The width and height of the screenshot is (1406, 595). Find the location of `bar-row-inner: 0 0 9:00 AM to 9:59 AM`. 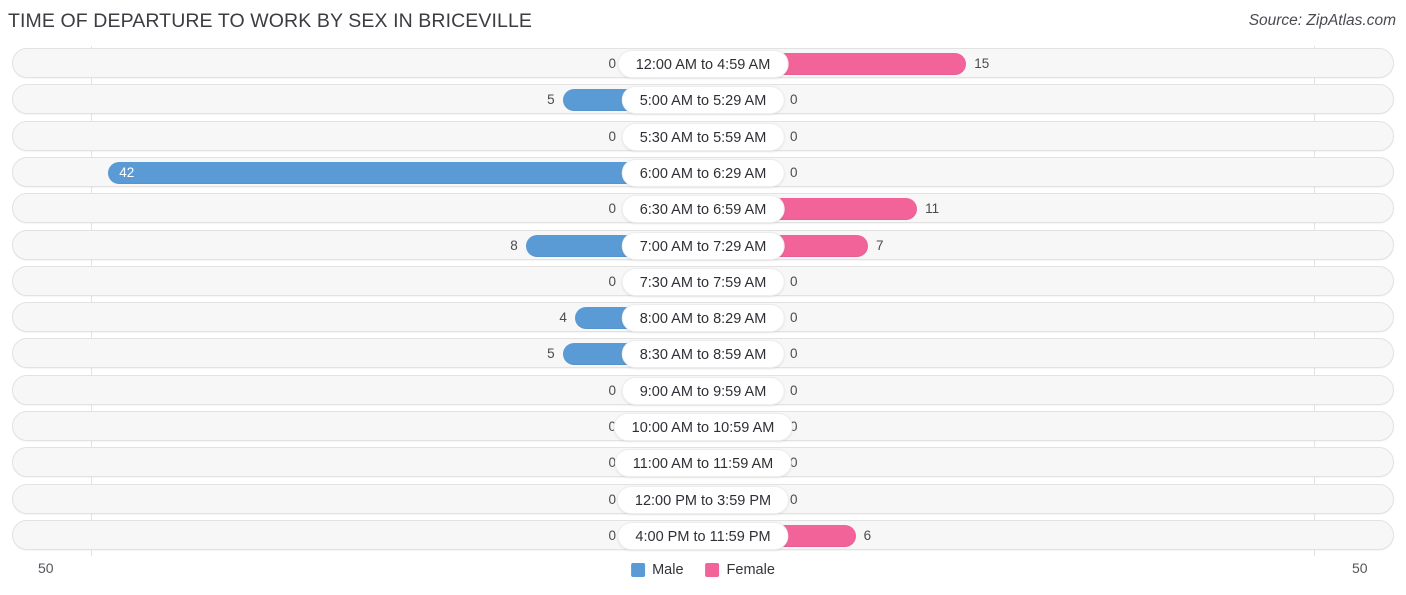

bar-row-inner: 0 0 9:00 AM to 9:59 AM is located at coordinates (703, 390).